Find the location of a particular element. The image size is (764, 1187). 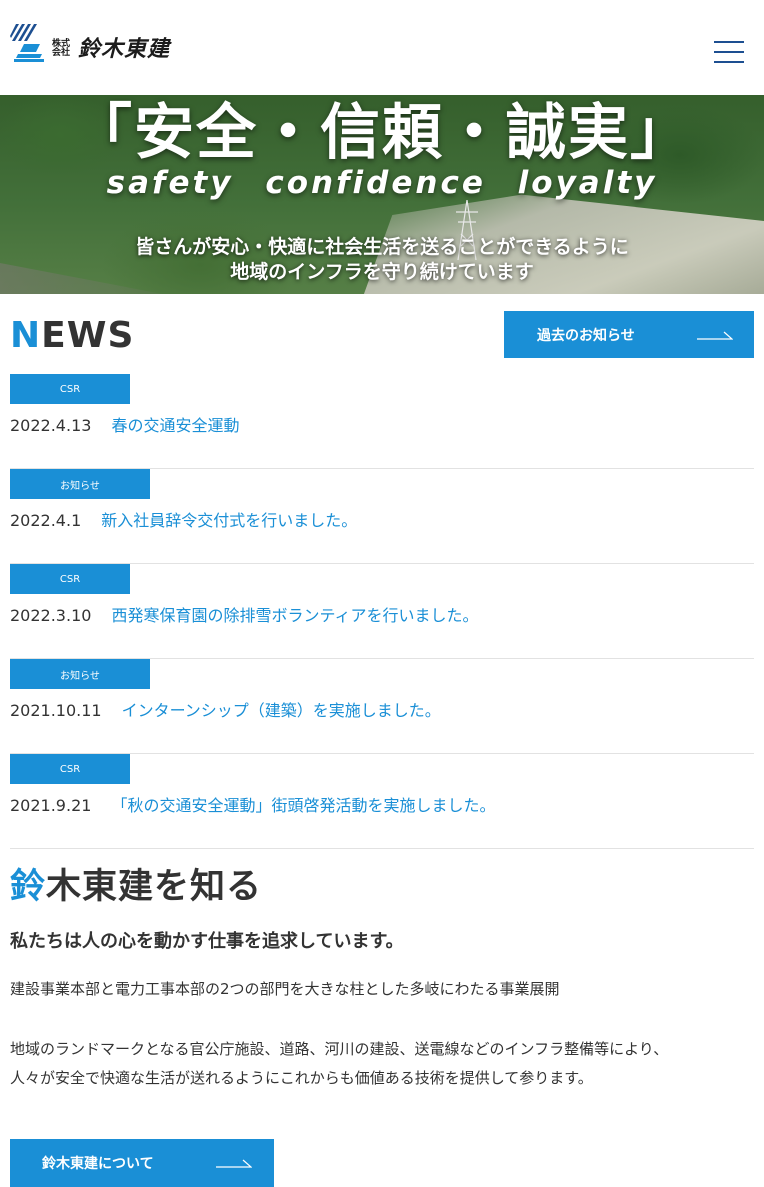

news-date: 2022.4.13 is located at coordinates (51, 425).